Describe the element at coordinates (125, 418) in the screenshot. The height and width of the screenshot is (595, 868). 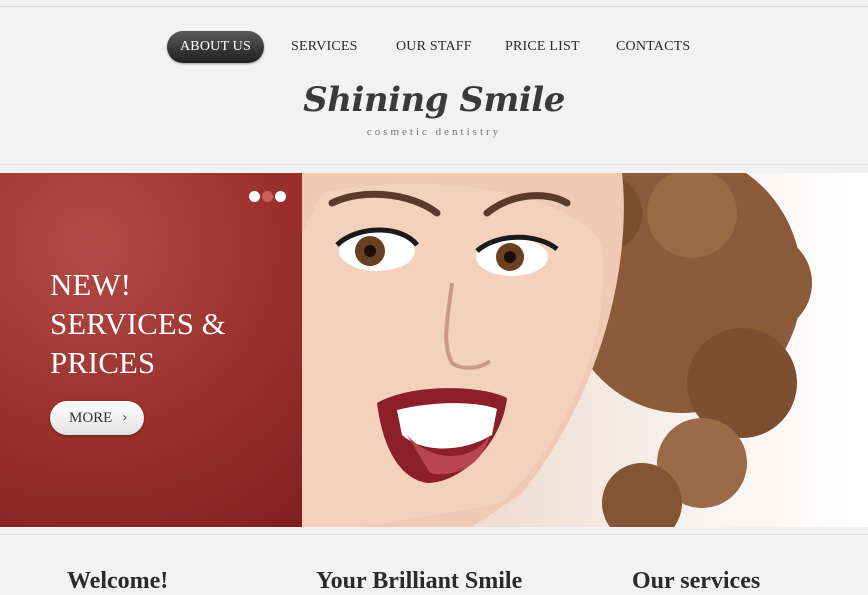
I see `chevron-right-icon: ›` at that location.